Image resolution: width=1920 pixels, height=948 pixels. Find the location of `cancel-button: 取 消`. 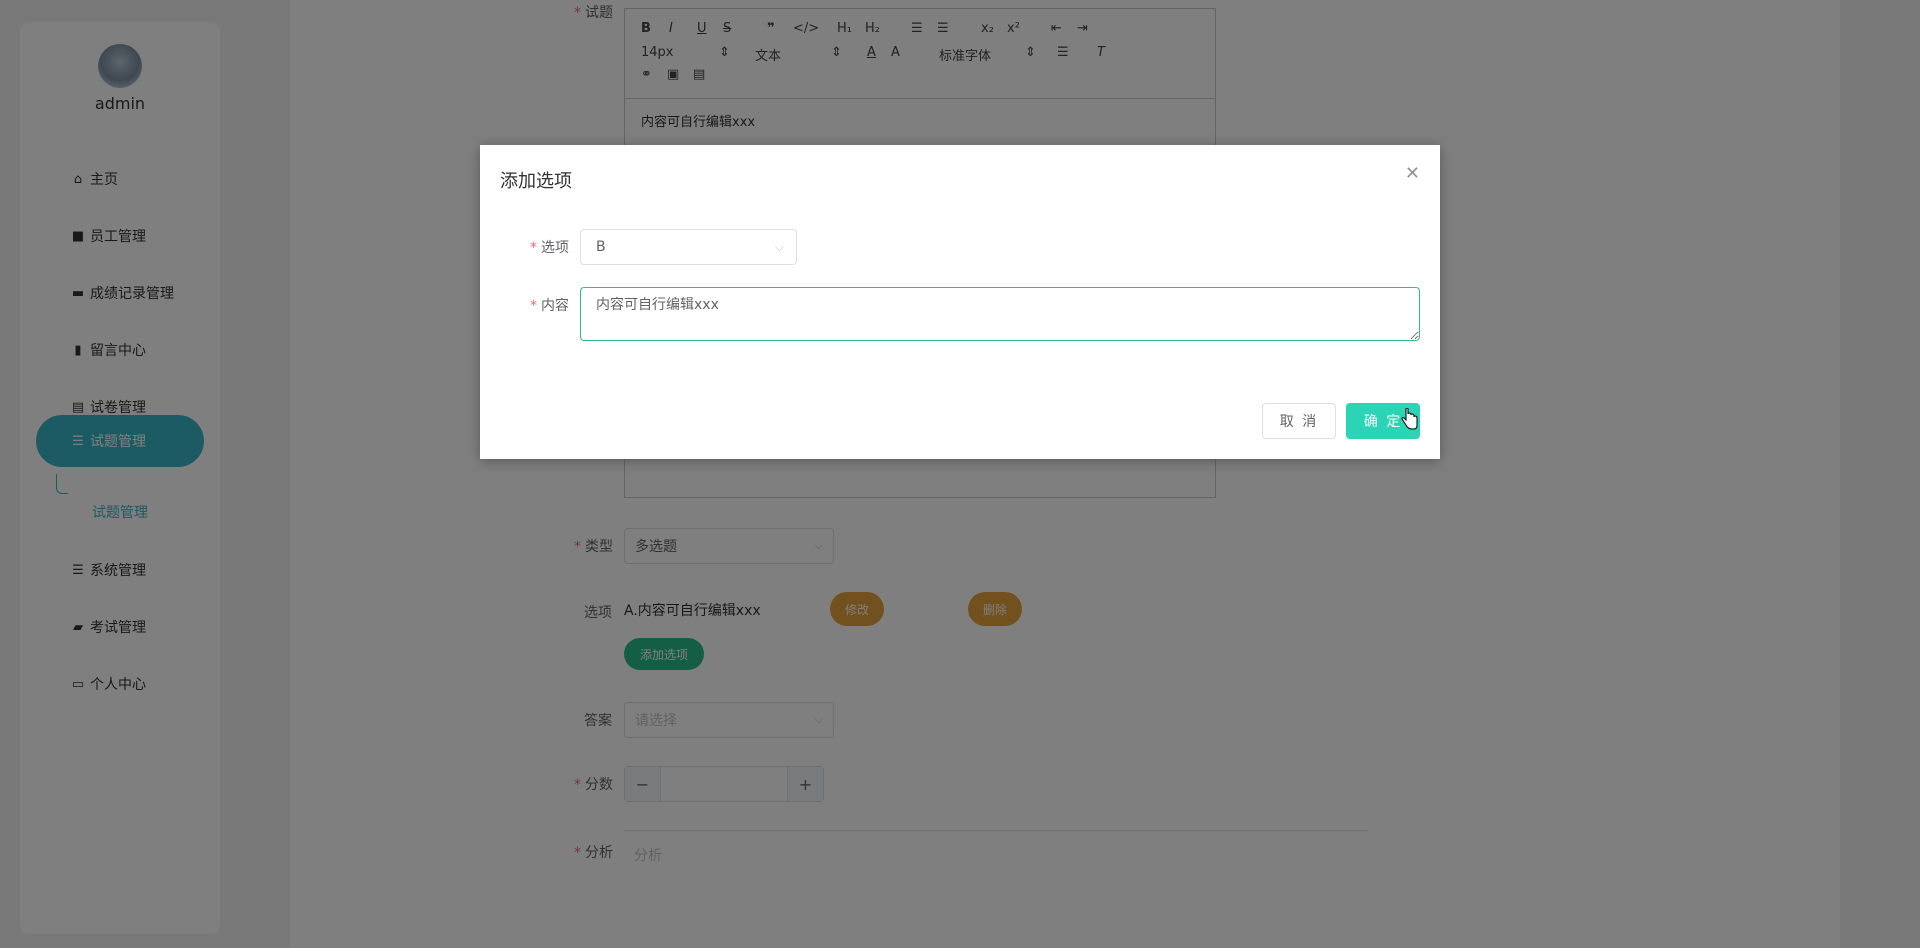

cancel-button: 取 消 is located at coordinates (1299, 421).